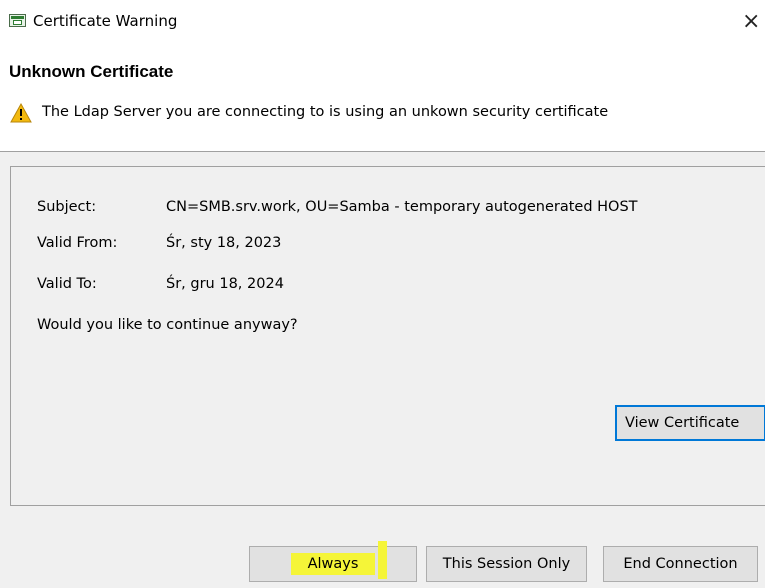 The width and height of the screenshot is (765, 588). I want to click on highlight-mark, so click(382, 560).